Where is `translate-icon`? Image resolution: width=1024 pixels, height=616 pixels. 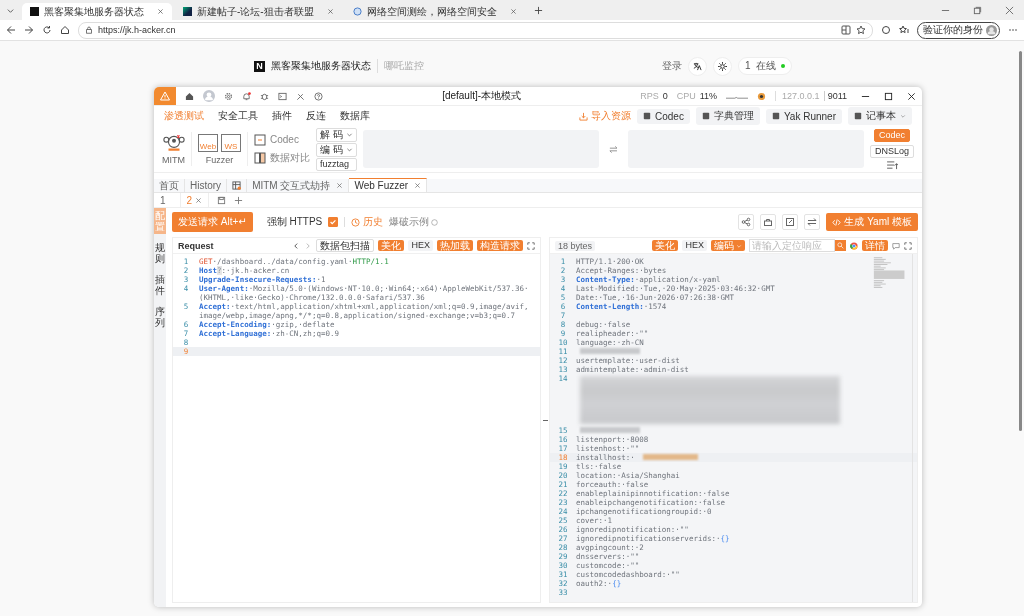 translate-icon is located at coordinates (697, 66).